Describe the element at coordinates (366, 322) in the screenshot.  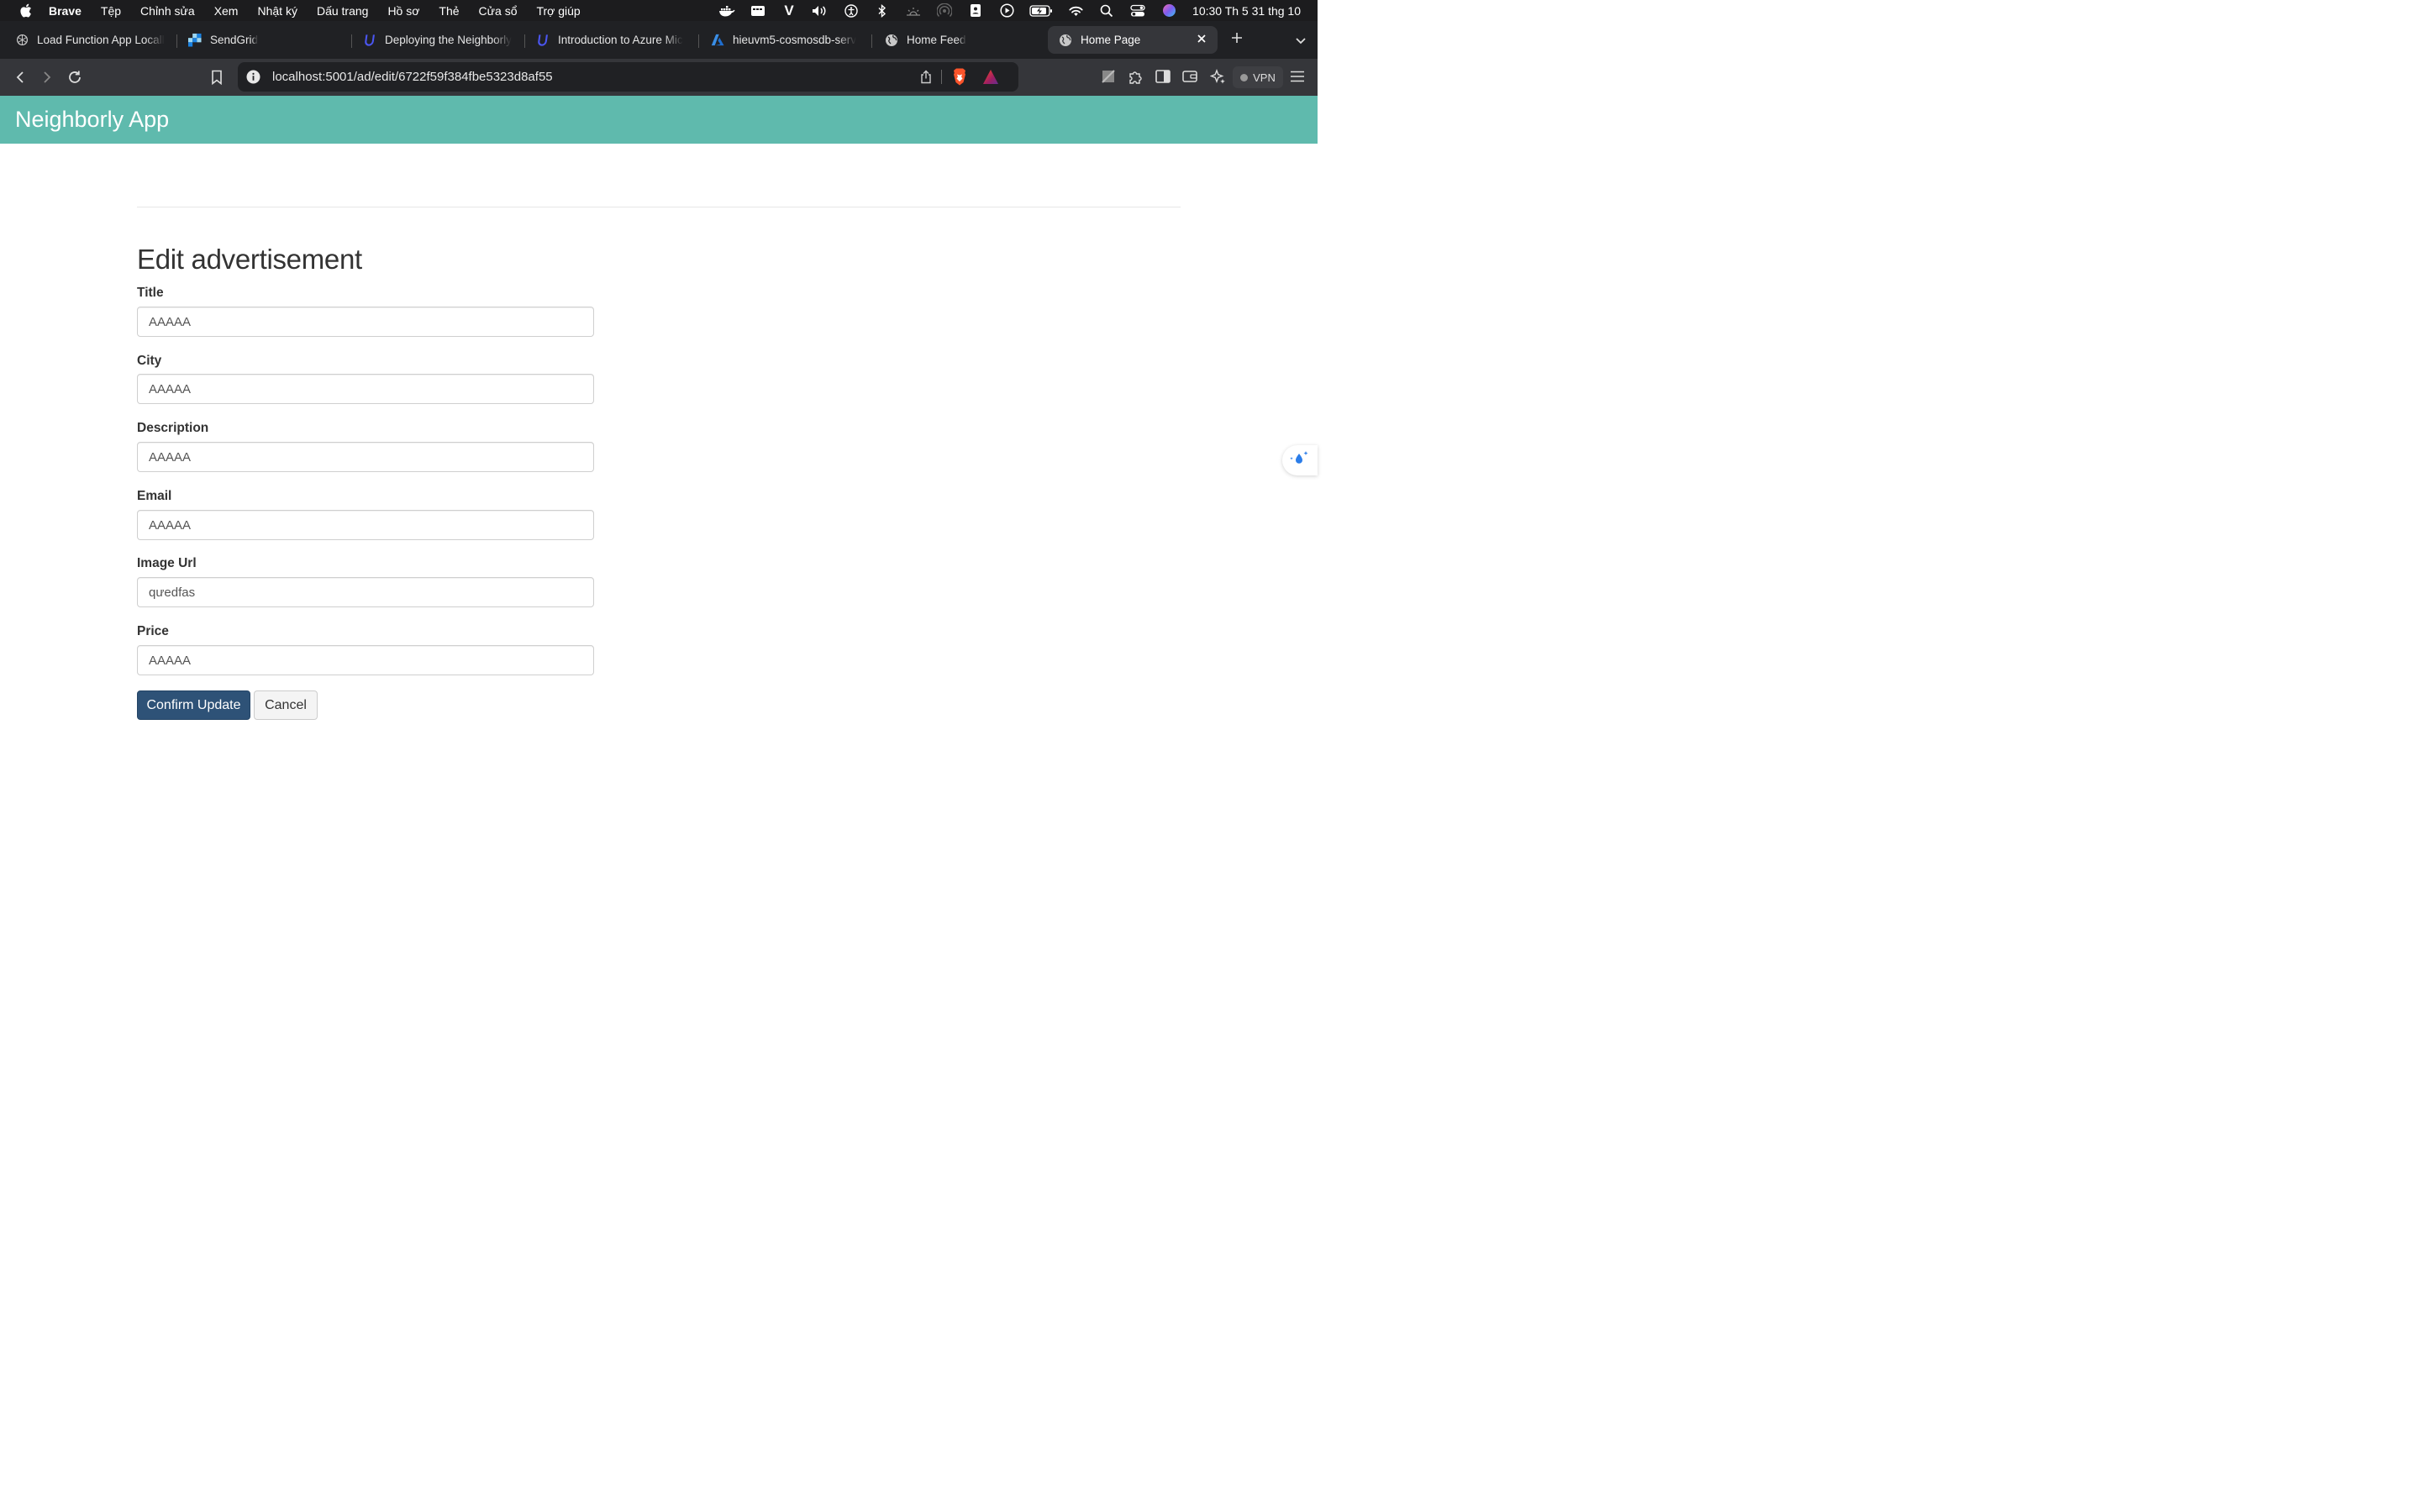
I see `title-input` at that location.